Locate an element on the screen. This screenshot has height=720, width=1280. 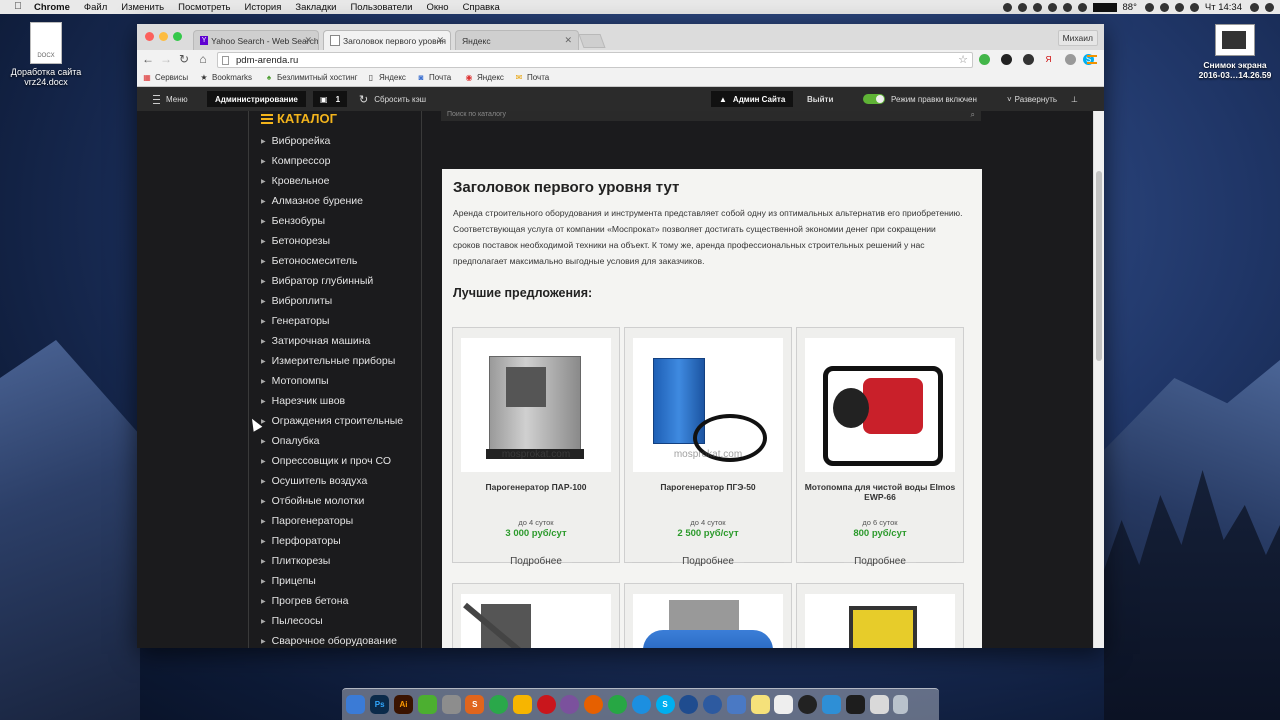
skype-dock-icon: S is located at coordinates (665, 704).